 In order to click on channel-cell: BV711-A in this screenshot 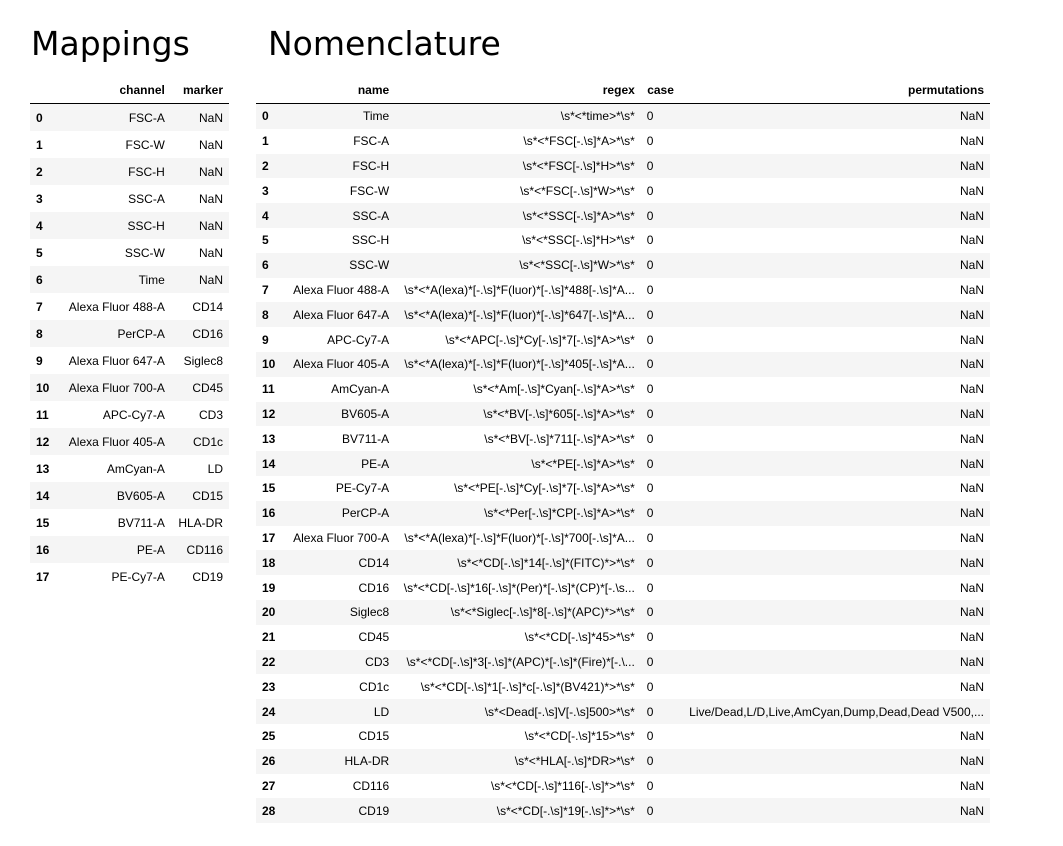, I will do `click(141, 522)`.